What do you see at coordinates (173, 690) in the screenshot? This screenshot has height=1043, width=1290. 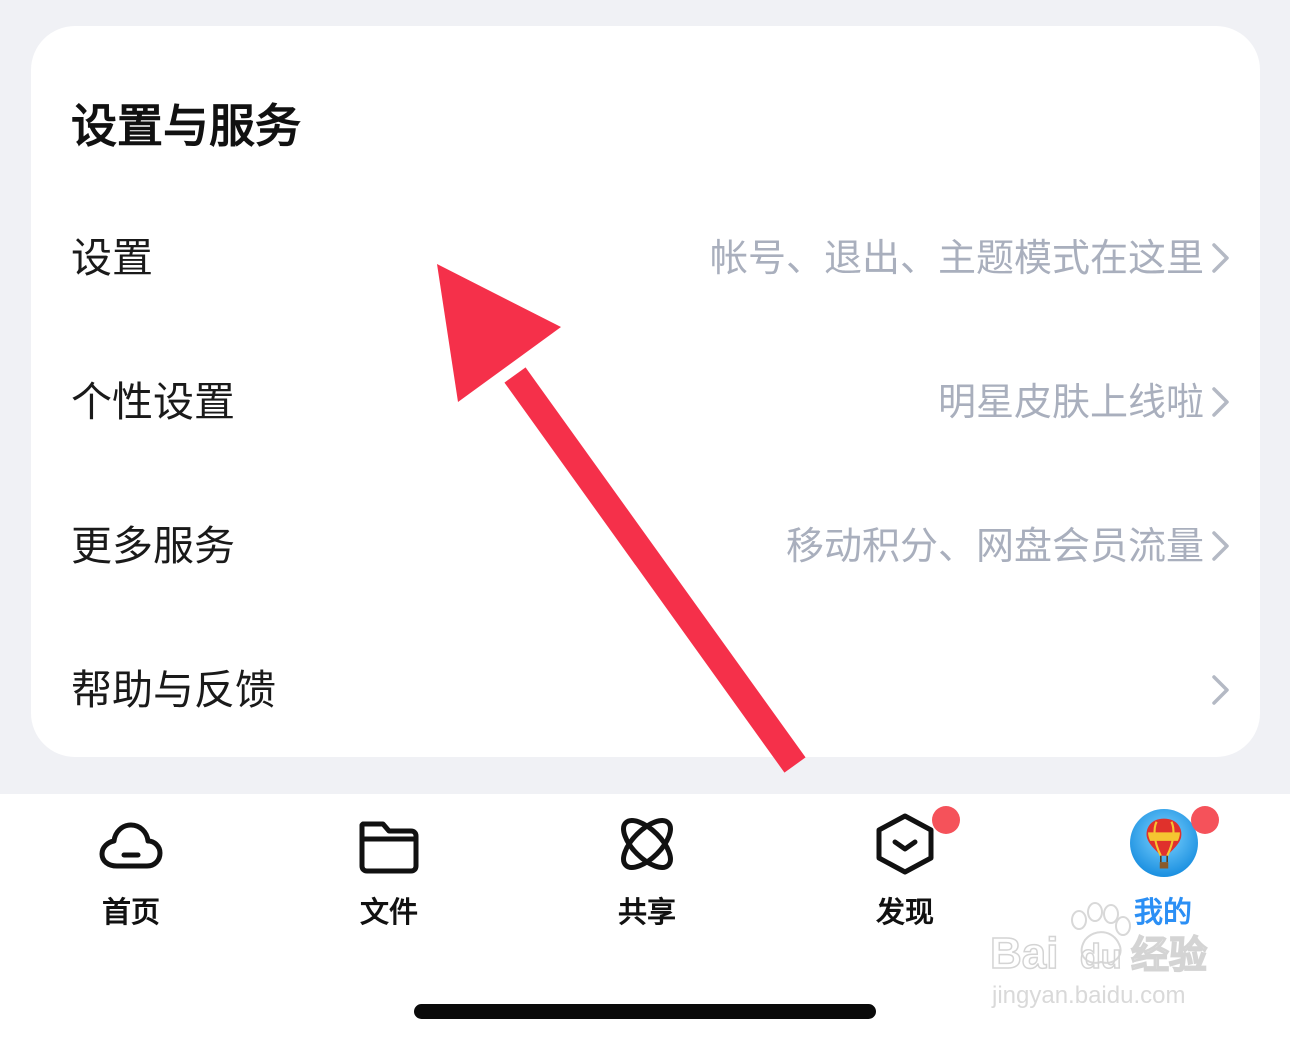 I see `row-label: 帮助与反馈` at bounding box center [173, 690].